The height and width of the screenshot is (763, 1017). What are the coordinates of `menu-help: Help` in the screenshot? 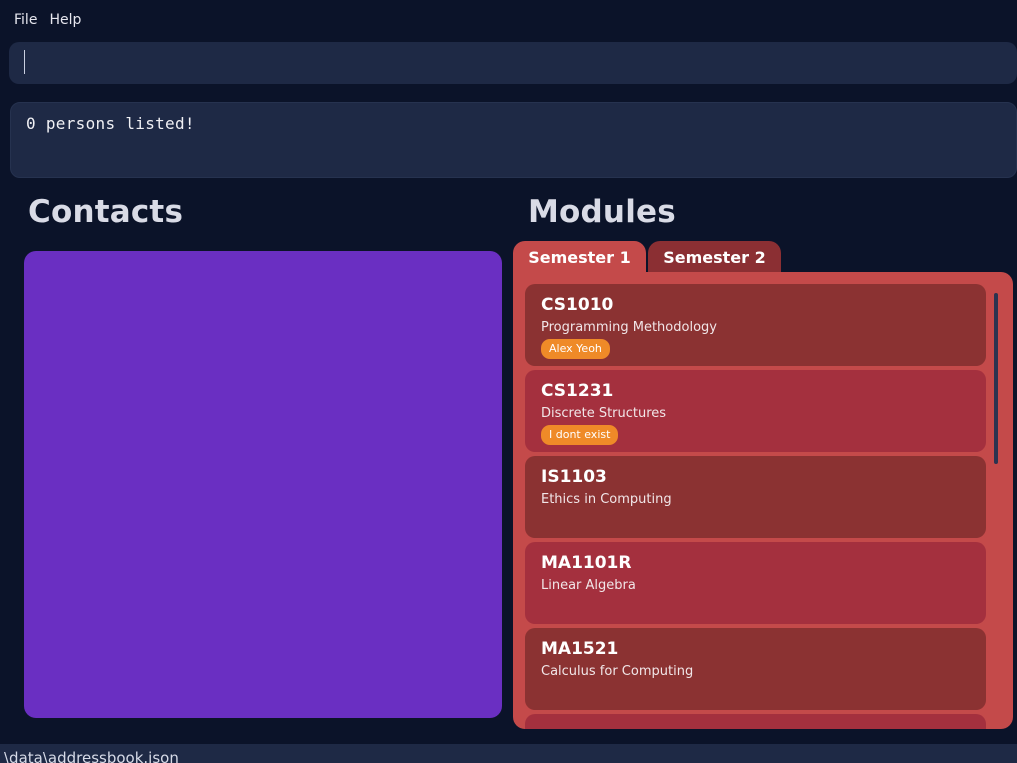 It's located at (65, 20).